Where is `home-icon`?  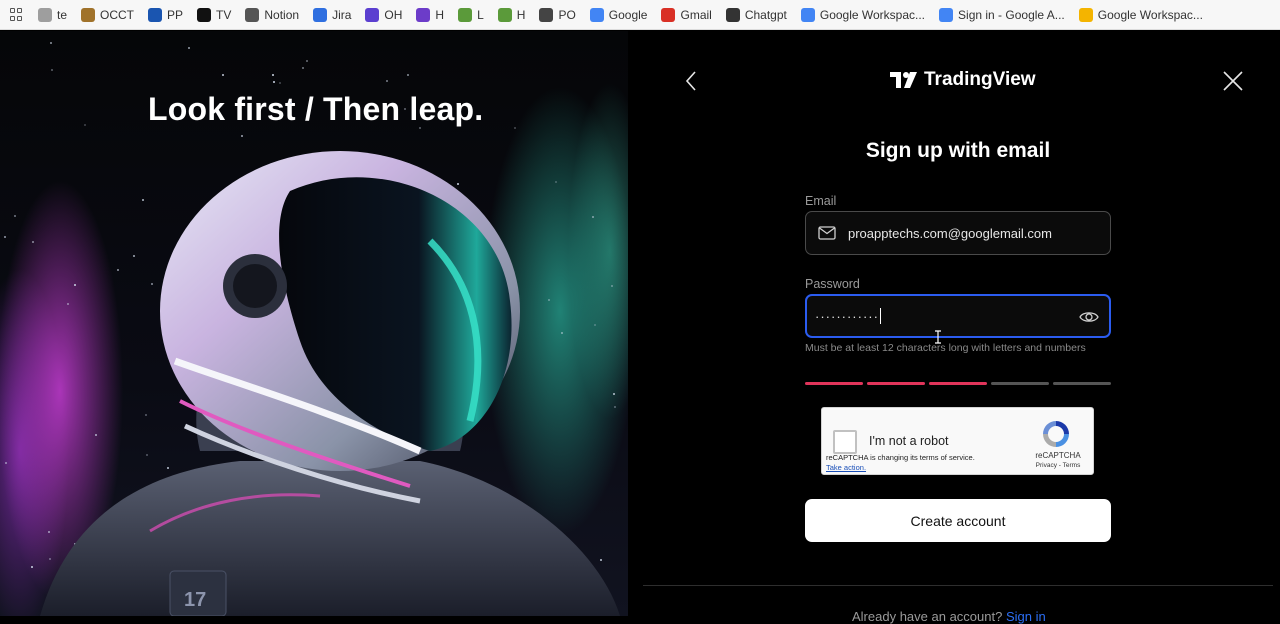 home-icon is located at coordinates (252, 14).